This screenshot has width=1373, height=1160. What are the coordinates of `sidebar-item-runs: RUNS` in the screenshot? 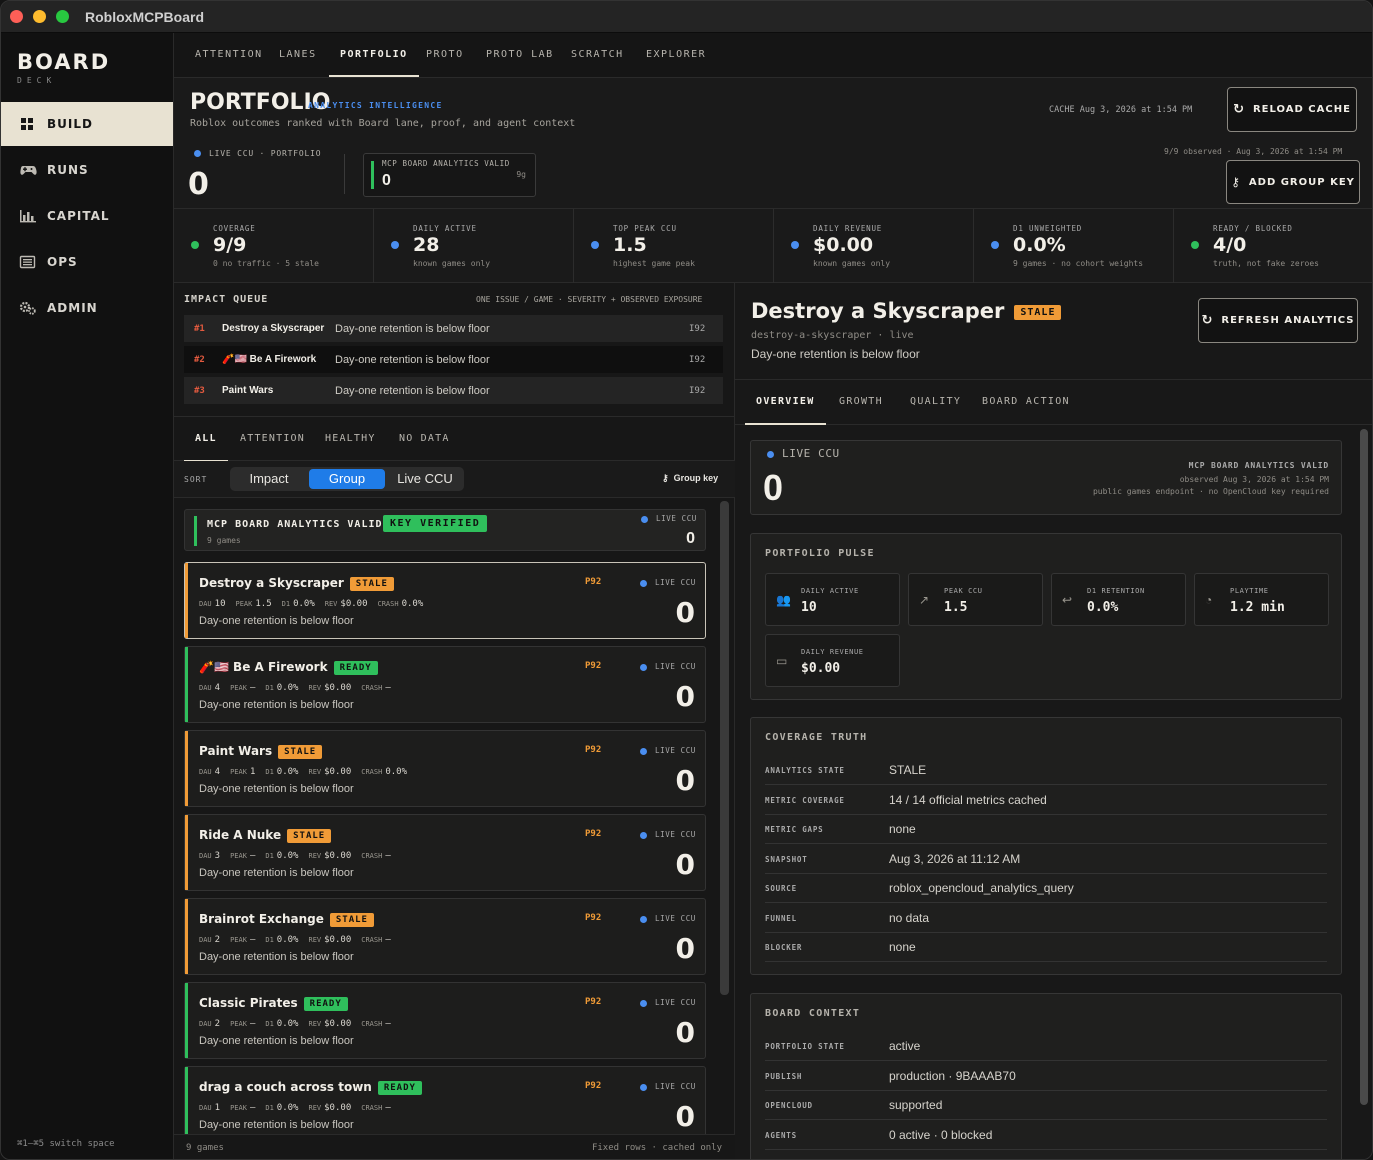 It's located at (87, 170).